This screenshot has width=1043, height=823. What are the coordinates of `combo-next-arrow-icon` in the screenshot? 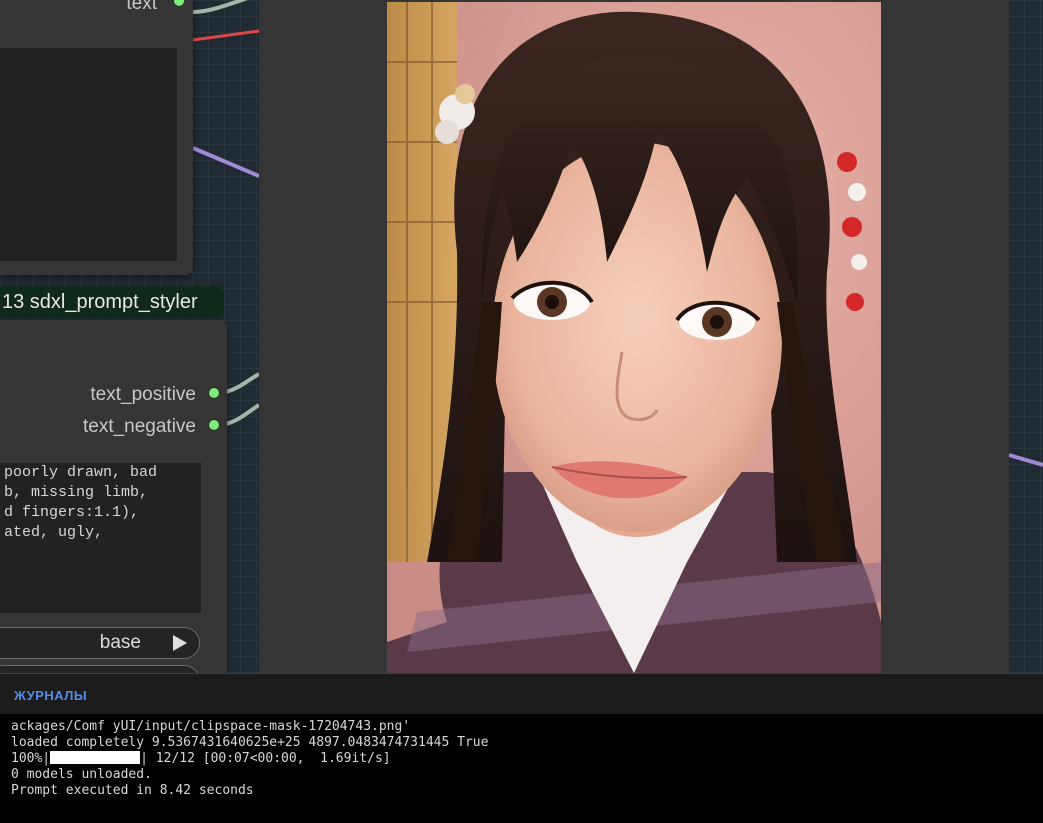 It's located at (180, 643).